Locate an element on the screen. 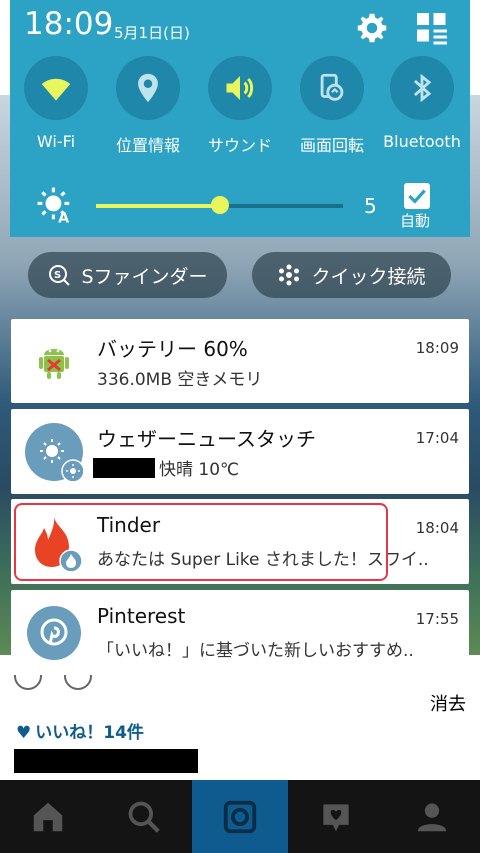 The image size is (480, 853). svg-text: S is located at coordinates (57, 275).